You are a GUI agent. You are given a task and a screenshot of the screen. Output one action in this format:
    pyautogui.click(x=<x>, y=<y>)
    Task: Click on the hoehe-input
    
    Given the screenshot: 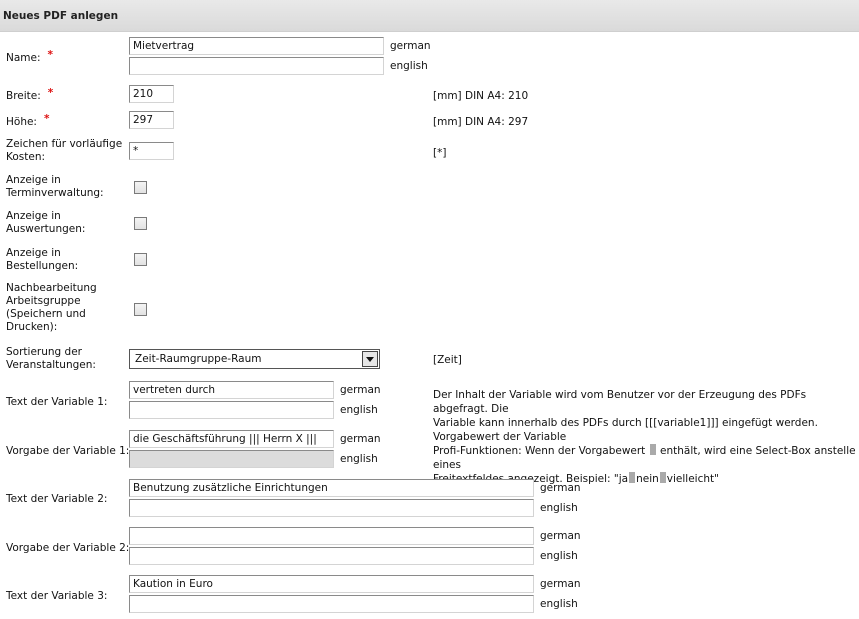 What is the action you would take?
    pyautogui.click(x=151, y=120)
    